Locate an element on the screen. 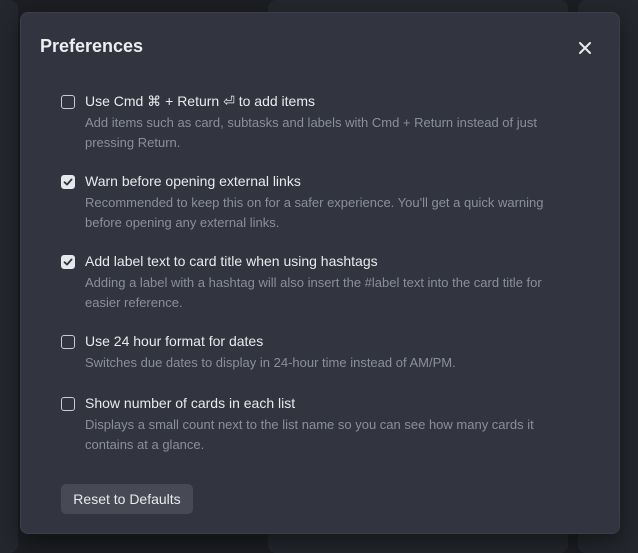  board-column-left is located at coordinates (9, 276).